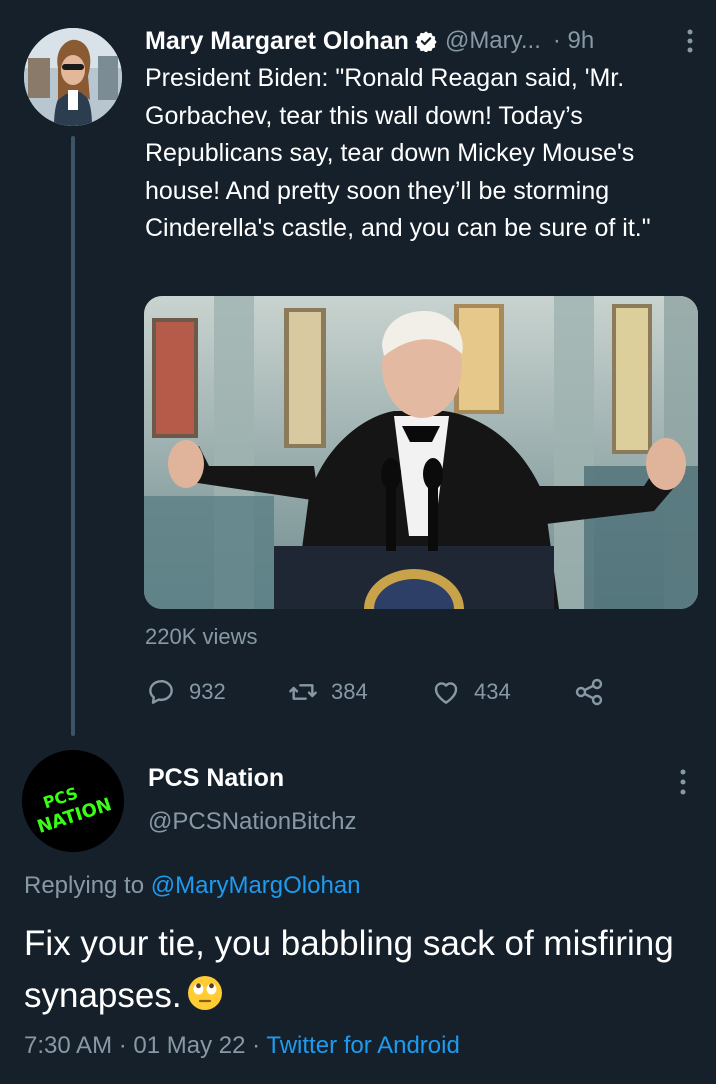  Describe the element at coordinates (73, 801) in the screenshot. I see `reply-author-avatar: PCS NATION` at that location.